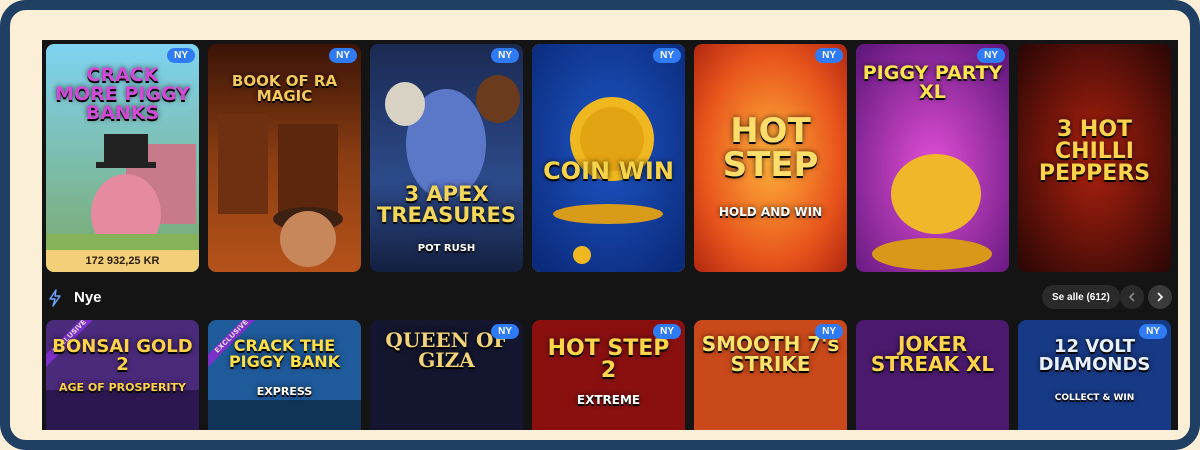  I want to click on previous-button, so click(1132, 297).